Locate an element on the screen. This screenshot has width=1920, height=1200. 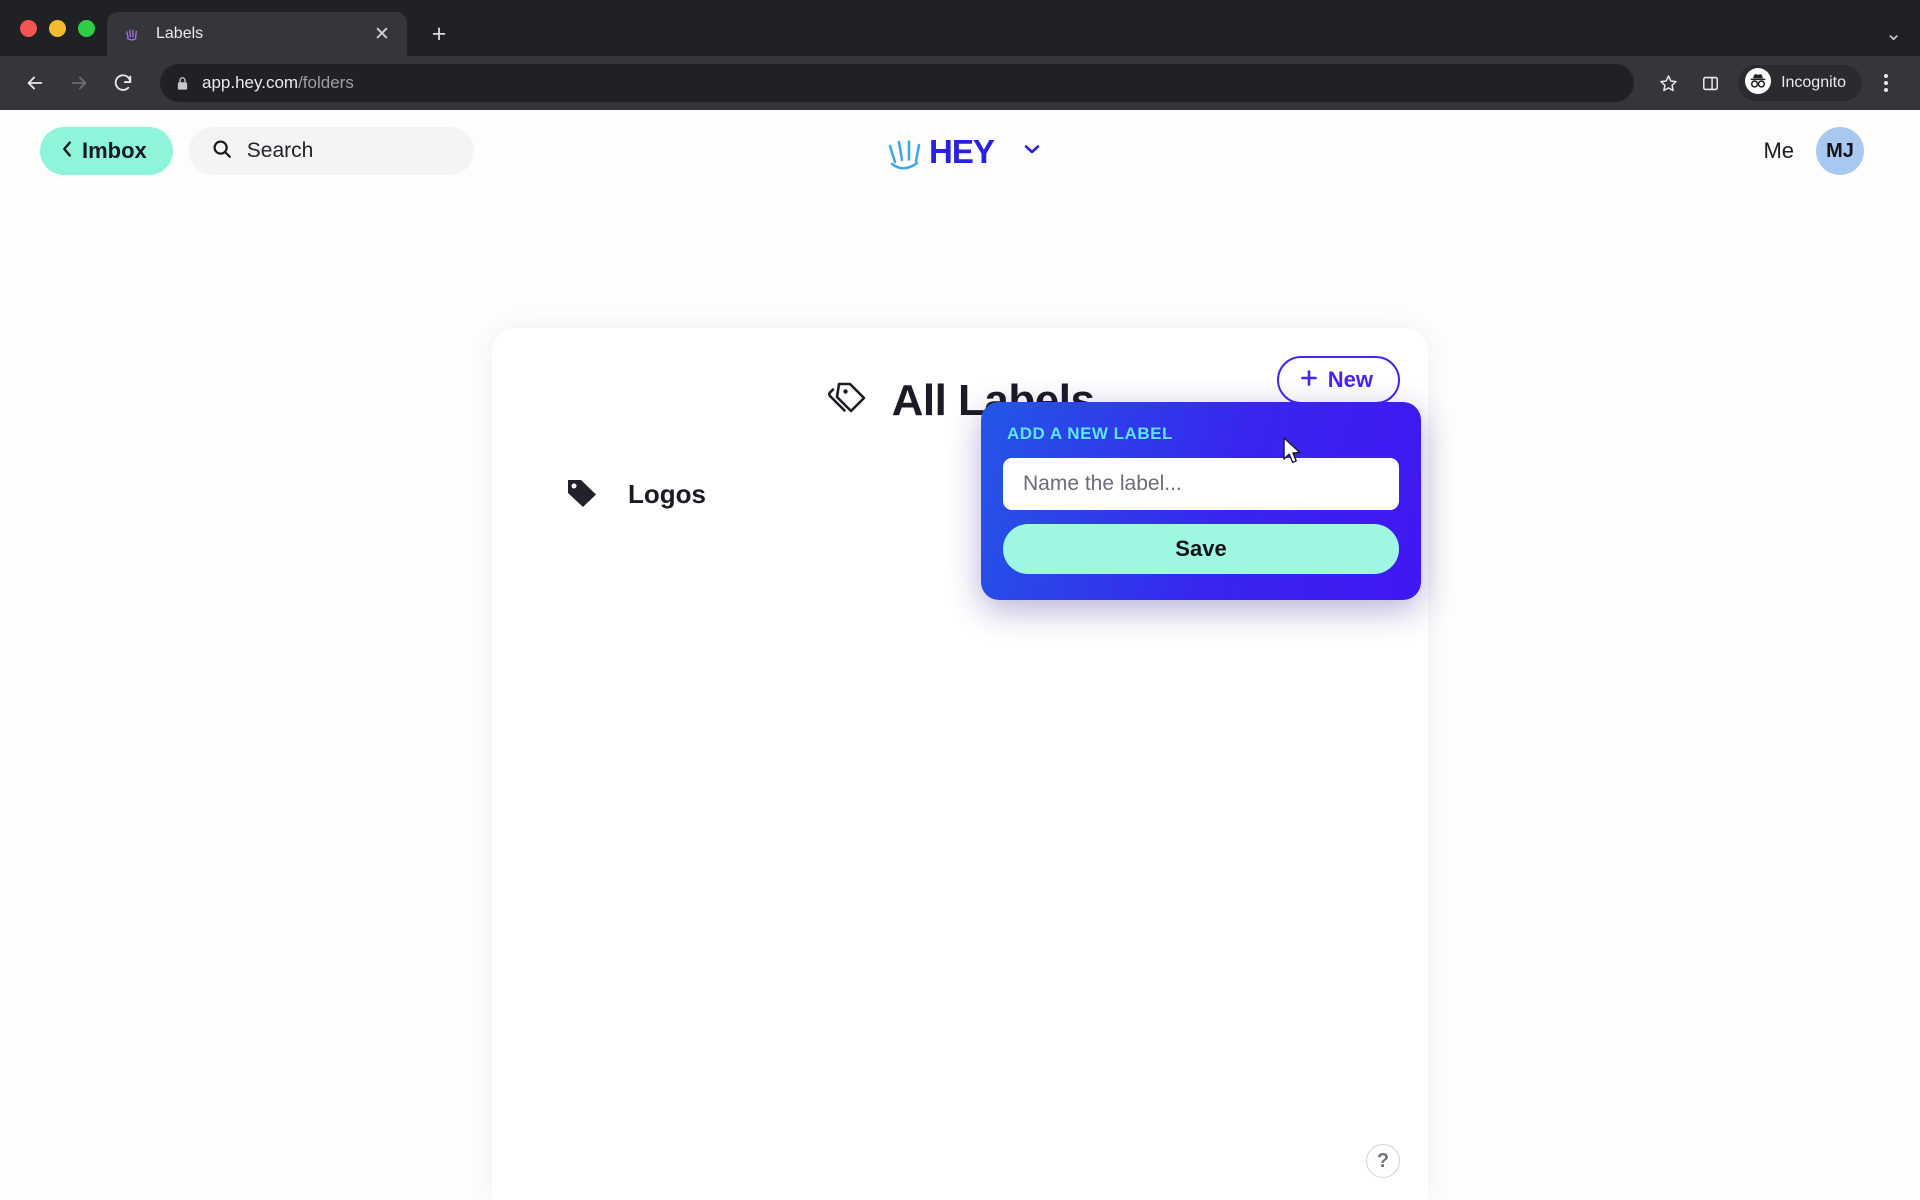
url-text: app.hey.com/folders is located at coordinates (278, 83).